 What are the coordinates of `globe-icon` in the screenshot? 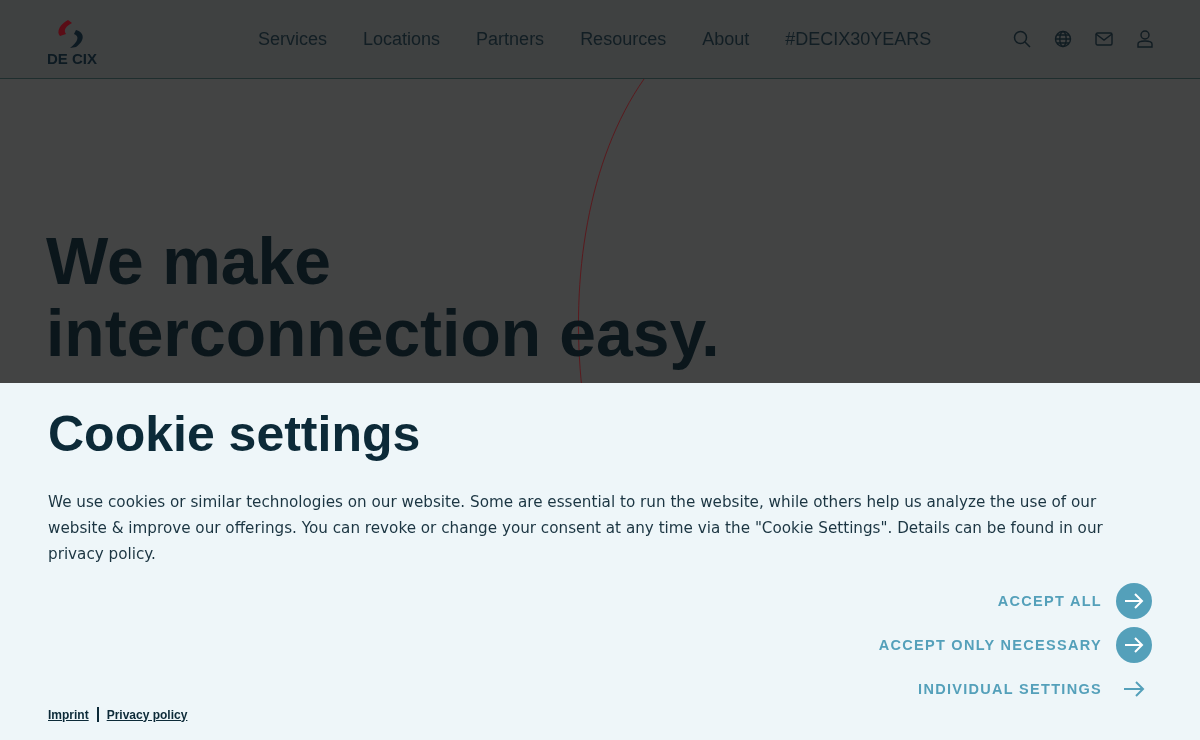 It's located at (1063, 39).